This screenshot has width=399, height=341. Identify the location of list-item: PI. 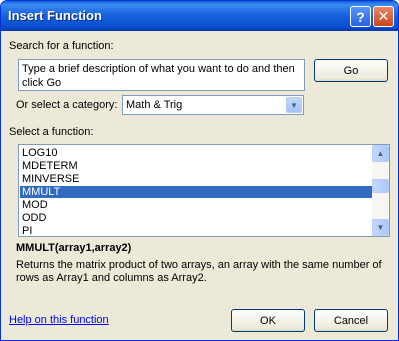
(196, 230).